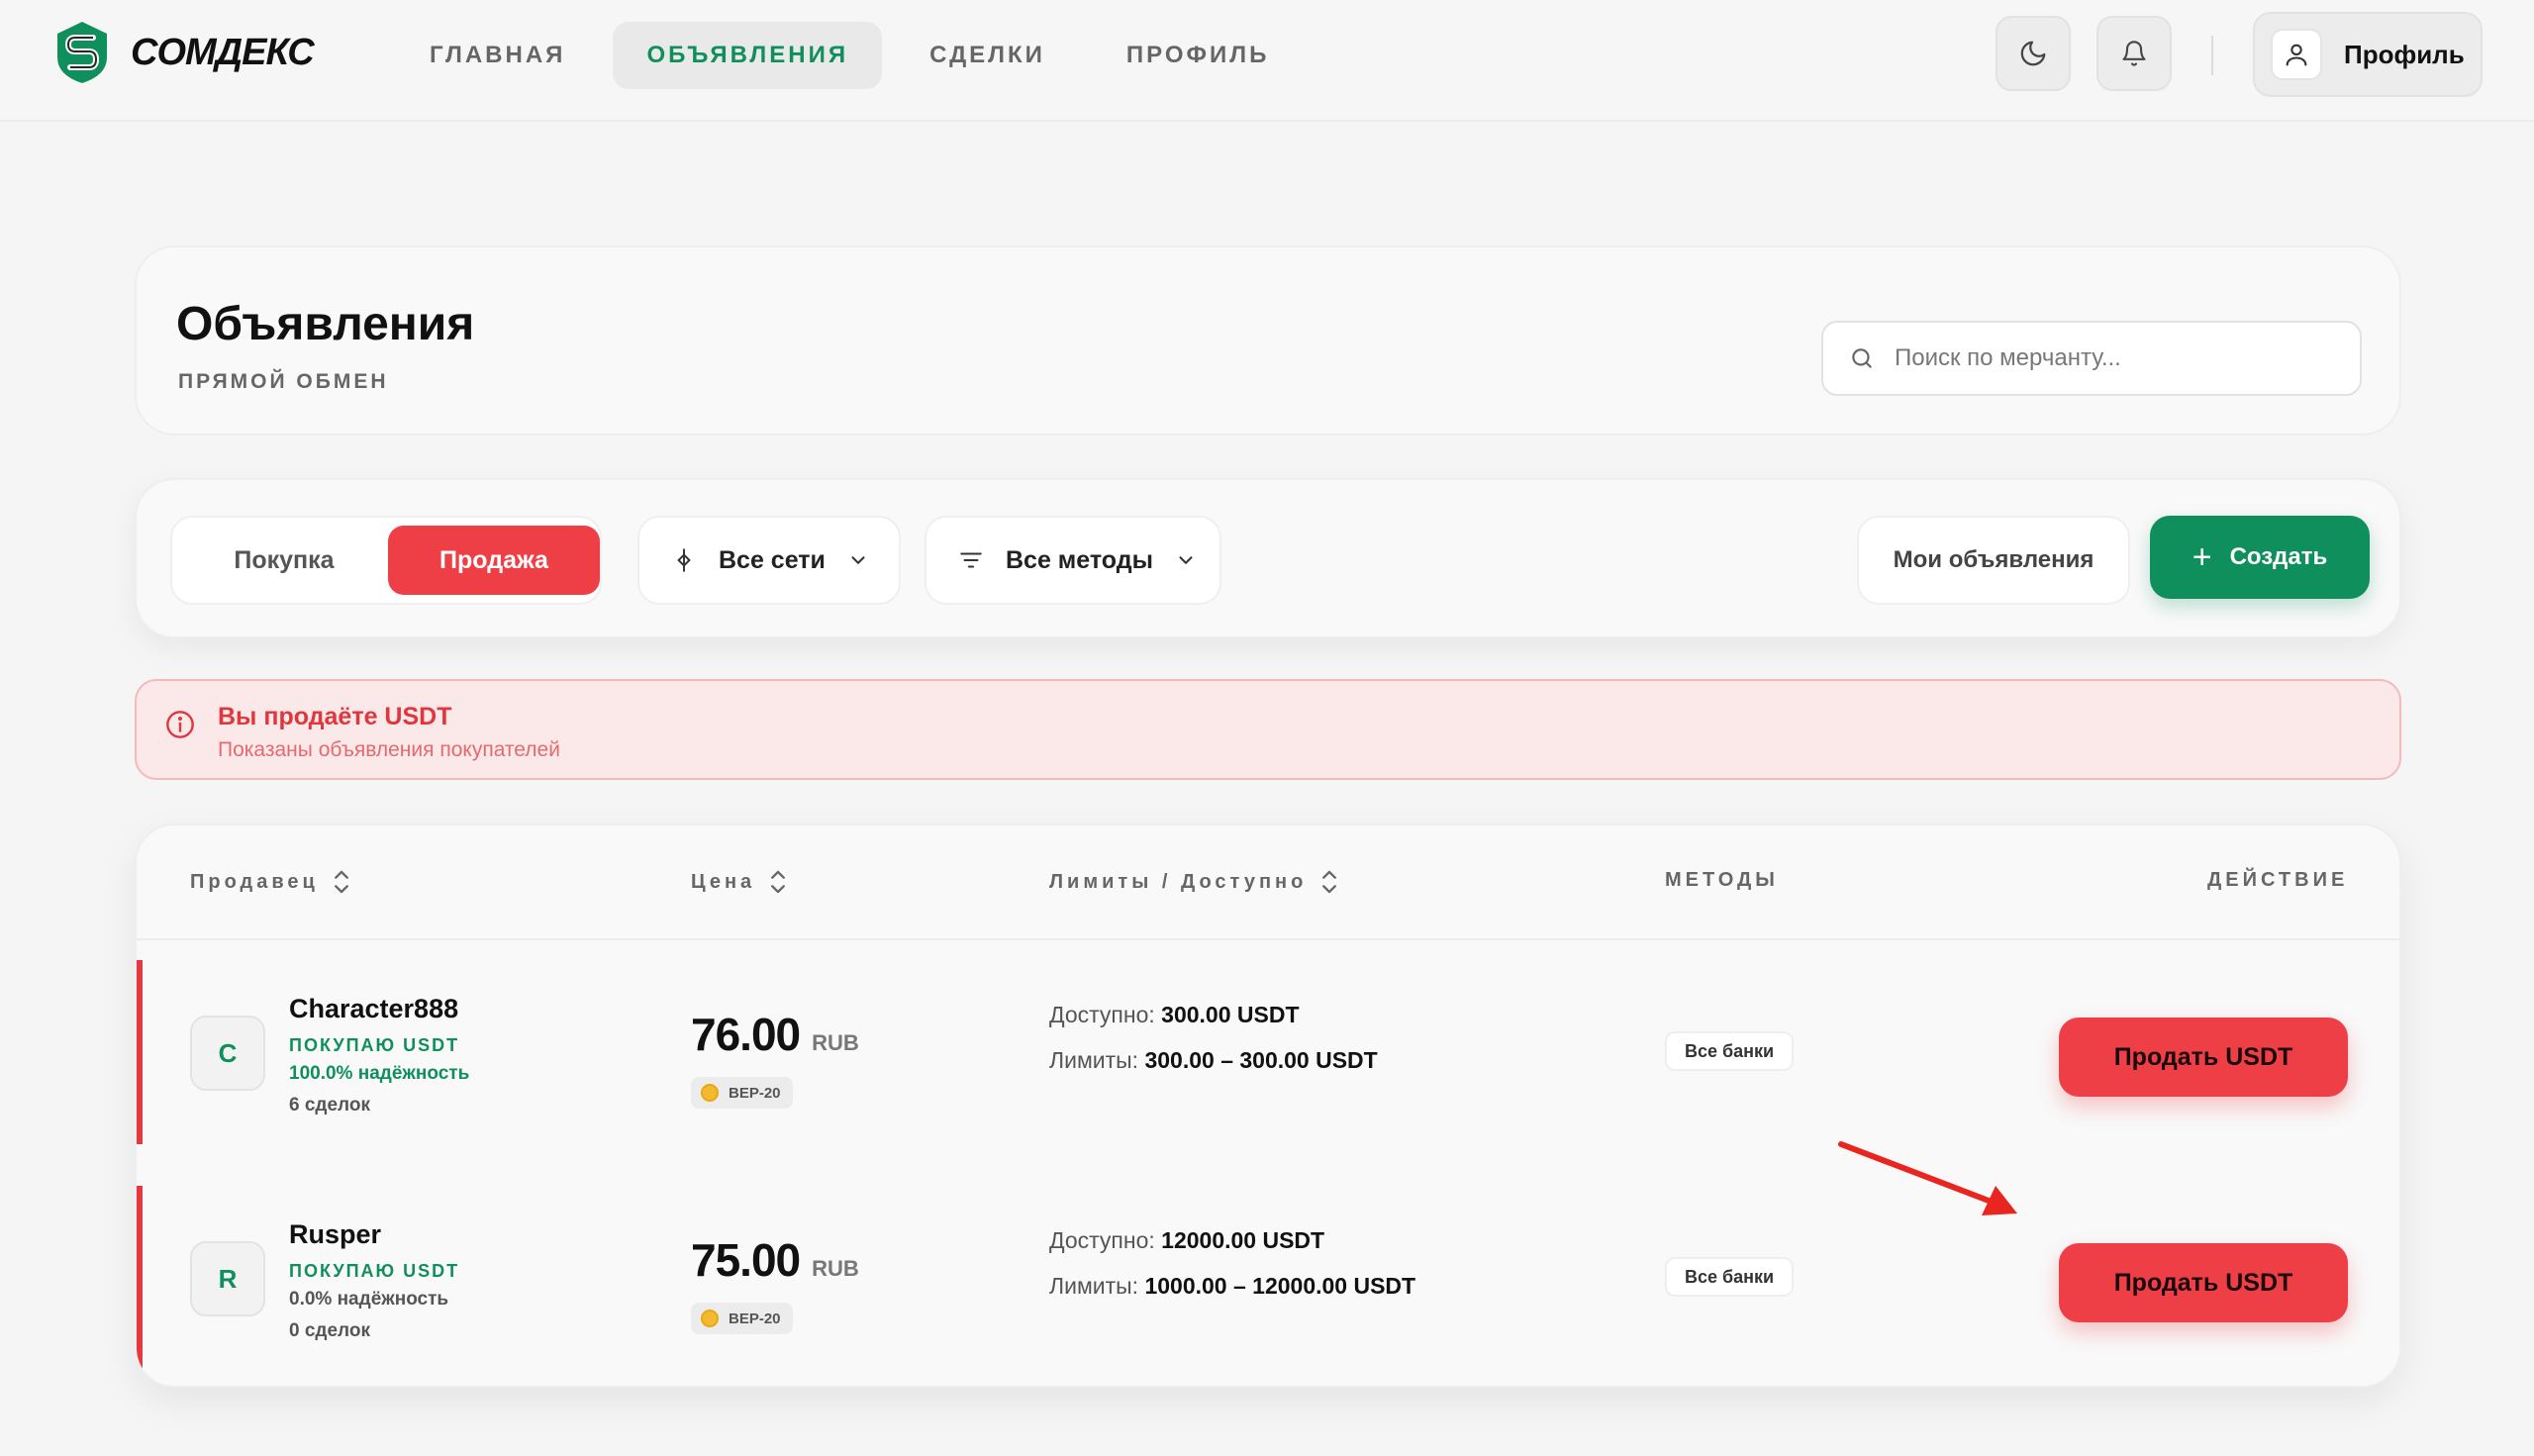 This screenshot has height=1456, width=2534. Describe the element at coordinates (369, 1299) in the screenshot. I see `seller-reliability: 0.0% надёжность` at that location.